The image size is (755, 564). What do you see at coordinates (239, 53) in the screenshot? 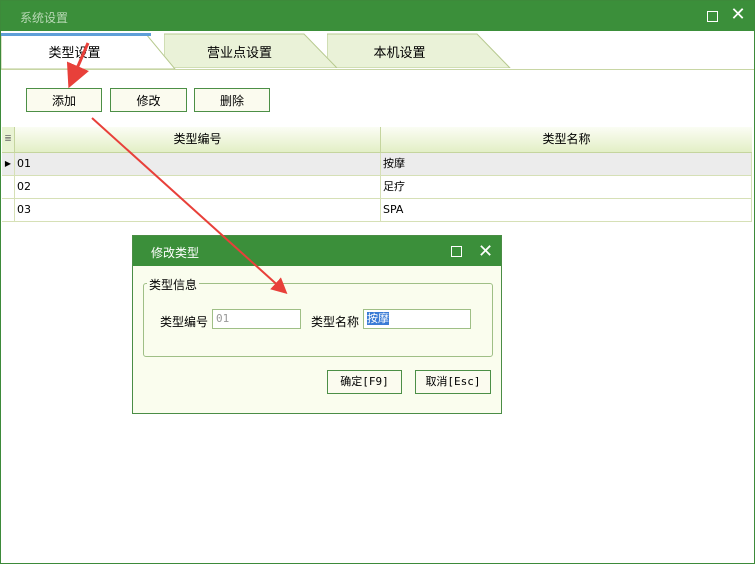
I see `tab-label: 营业点设置` at bounding box center [239, 53].